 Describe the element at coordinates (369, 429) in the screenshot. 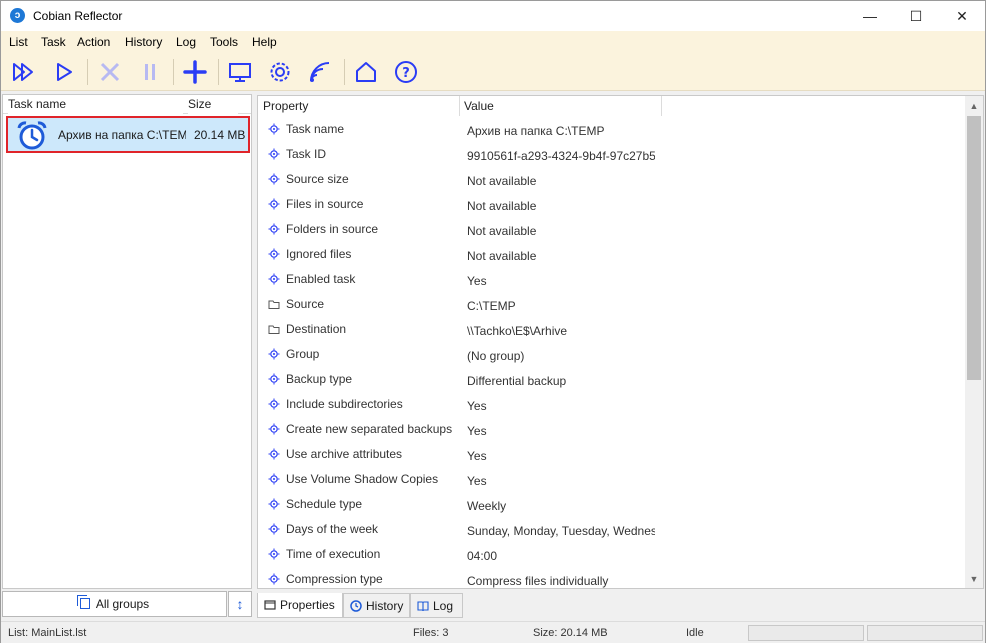

I see `property-name: Create new separated backups` at that location.